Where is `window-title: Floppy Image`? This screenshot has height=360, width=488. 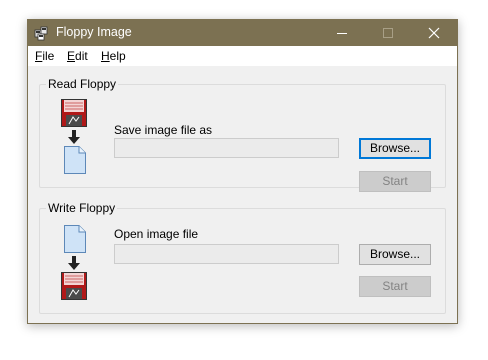 window-title: Floppy Image is located at coordinates (94, 32).